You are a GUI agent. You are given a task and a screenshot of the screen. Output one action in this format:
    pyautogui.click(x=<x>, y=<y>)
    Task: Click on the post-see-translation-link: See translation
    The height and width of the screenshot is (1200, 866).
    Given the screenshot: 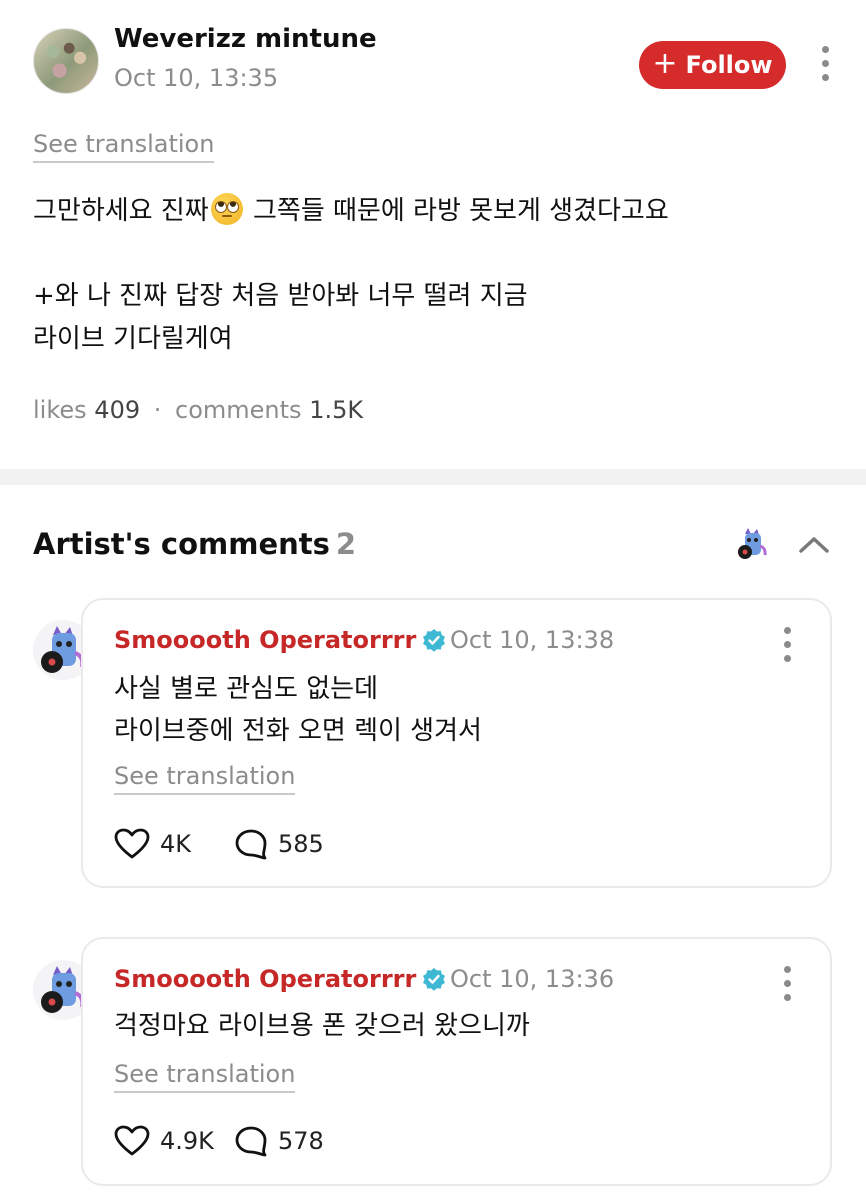 What is the action you would take?
    pyautogui.click(x=124, y=146)
    